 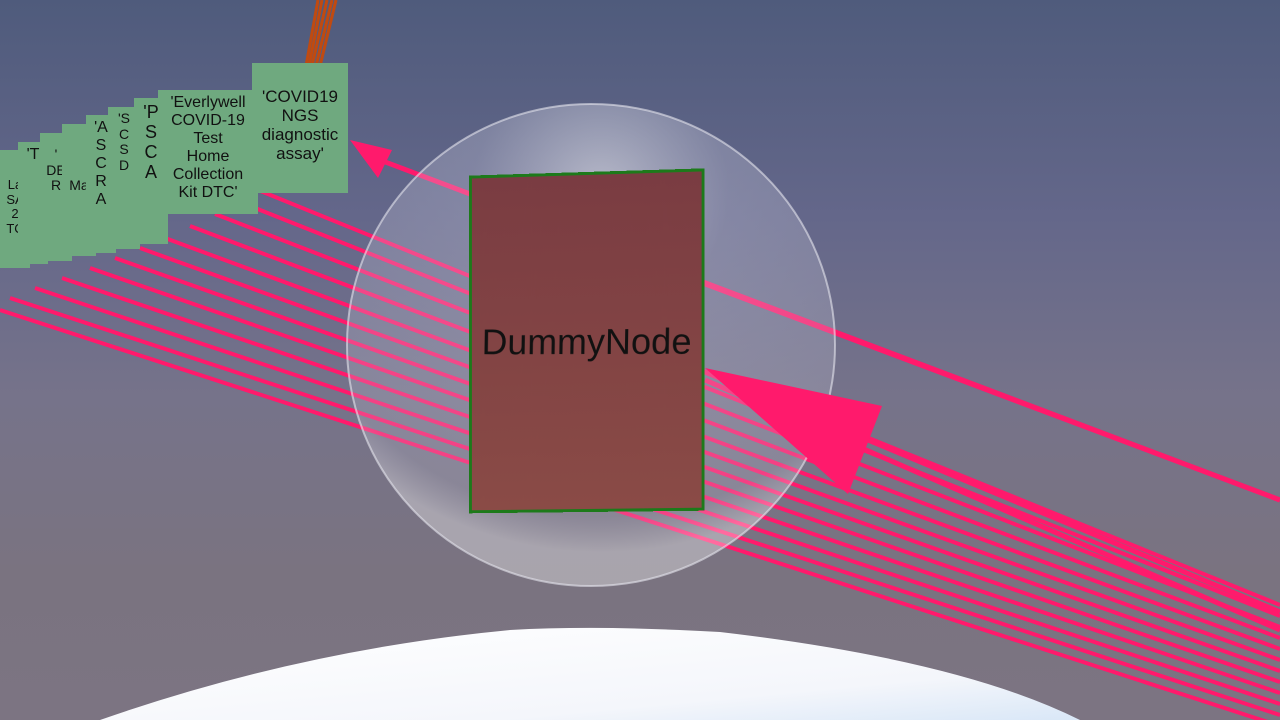 I want to click on dummy-node-card: DummyNode, so click(x=586, y=341).